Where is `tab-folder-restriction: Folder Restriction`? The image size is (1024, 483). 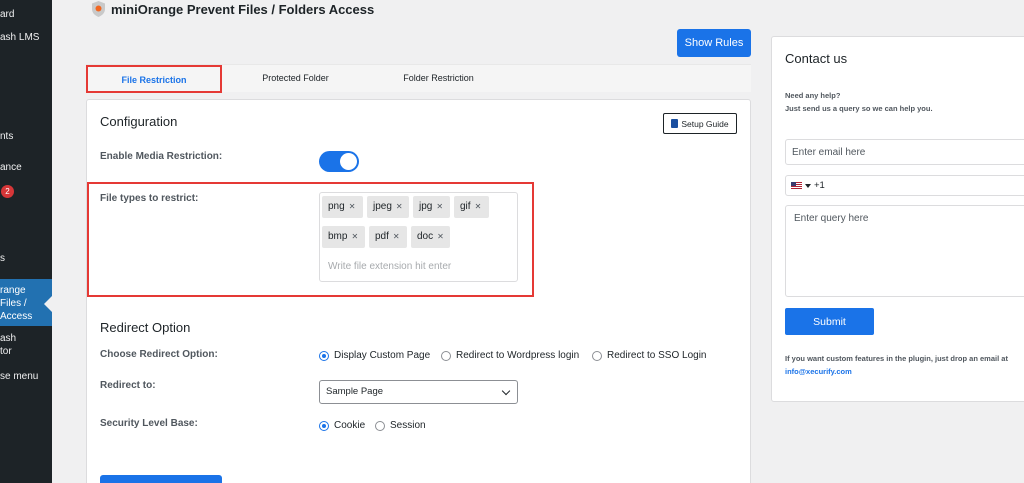 tab-folder-restriction: Folder Restriction is located at coordinates (438, 79).